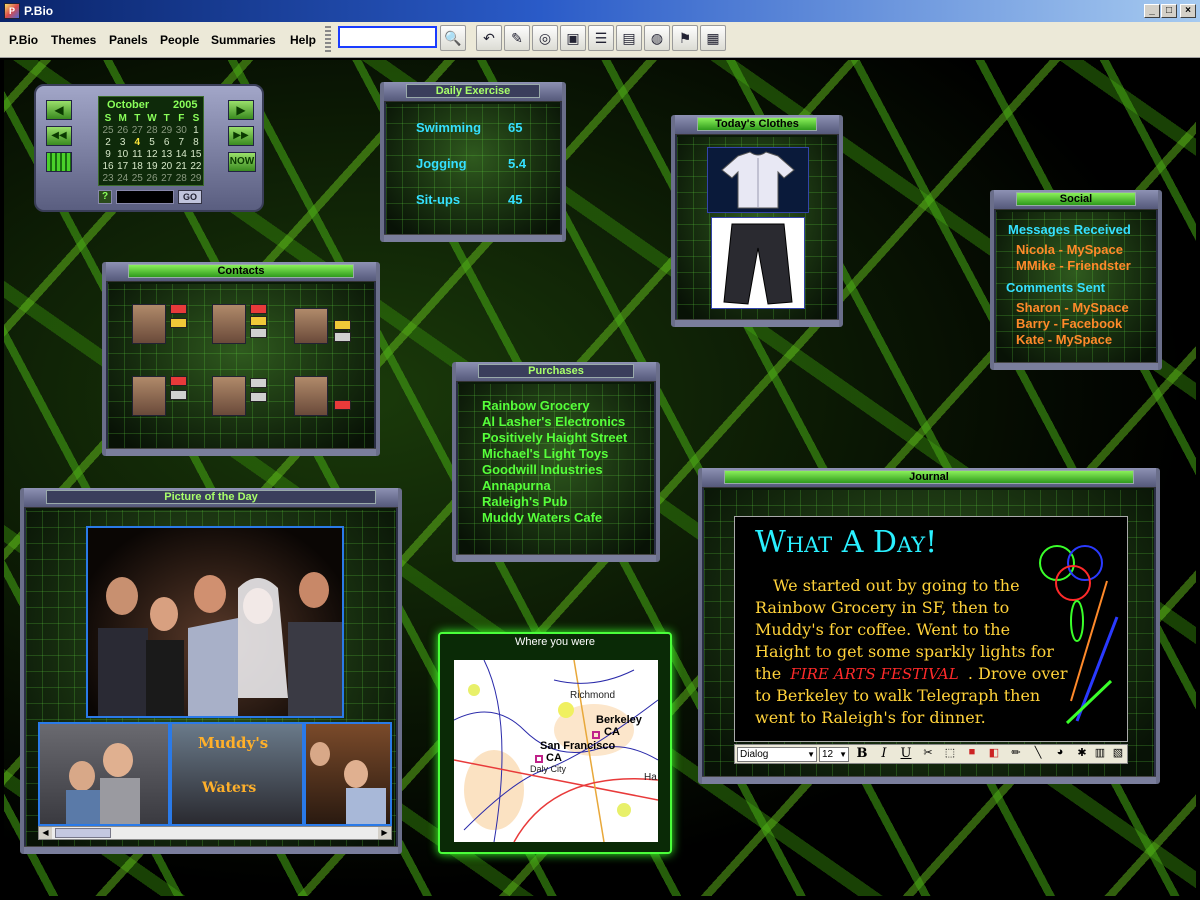 The height and width of the screenshot is (900, 1200). I want to click on prev-year-button: ◀◀, so click(59, 136).